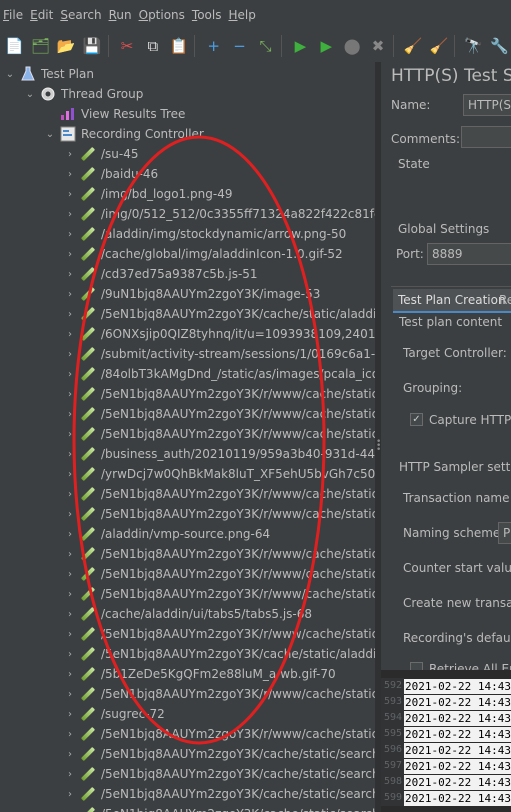 The width and height of the screenshot is (511, 812). What do you see at coordinates (187, 114) in the screenshot?
I see `tree-node-view-results-tree: View Results Tree` at bounding box center [187, 114].